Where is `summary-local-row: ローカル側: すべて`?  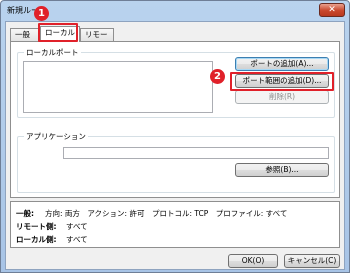
summary-local-row: ローカル側: すべて is located at coordinates (52, 239).